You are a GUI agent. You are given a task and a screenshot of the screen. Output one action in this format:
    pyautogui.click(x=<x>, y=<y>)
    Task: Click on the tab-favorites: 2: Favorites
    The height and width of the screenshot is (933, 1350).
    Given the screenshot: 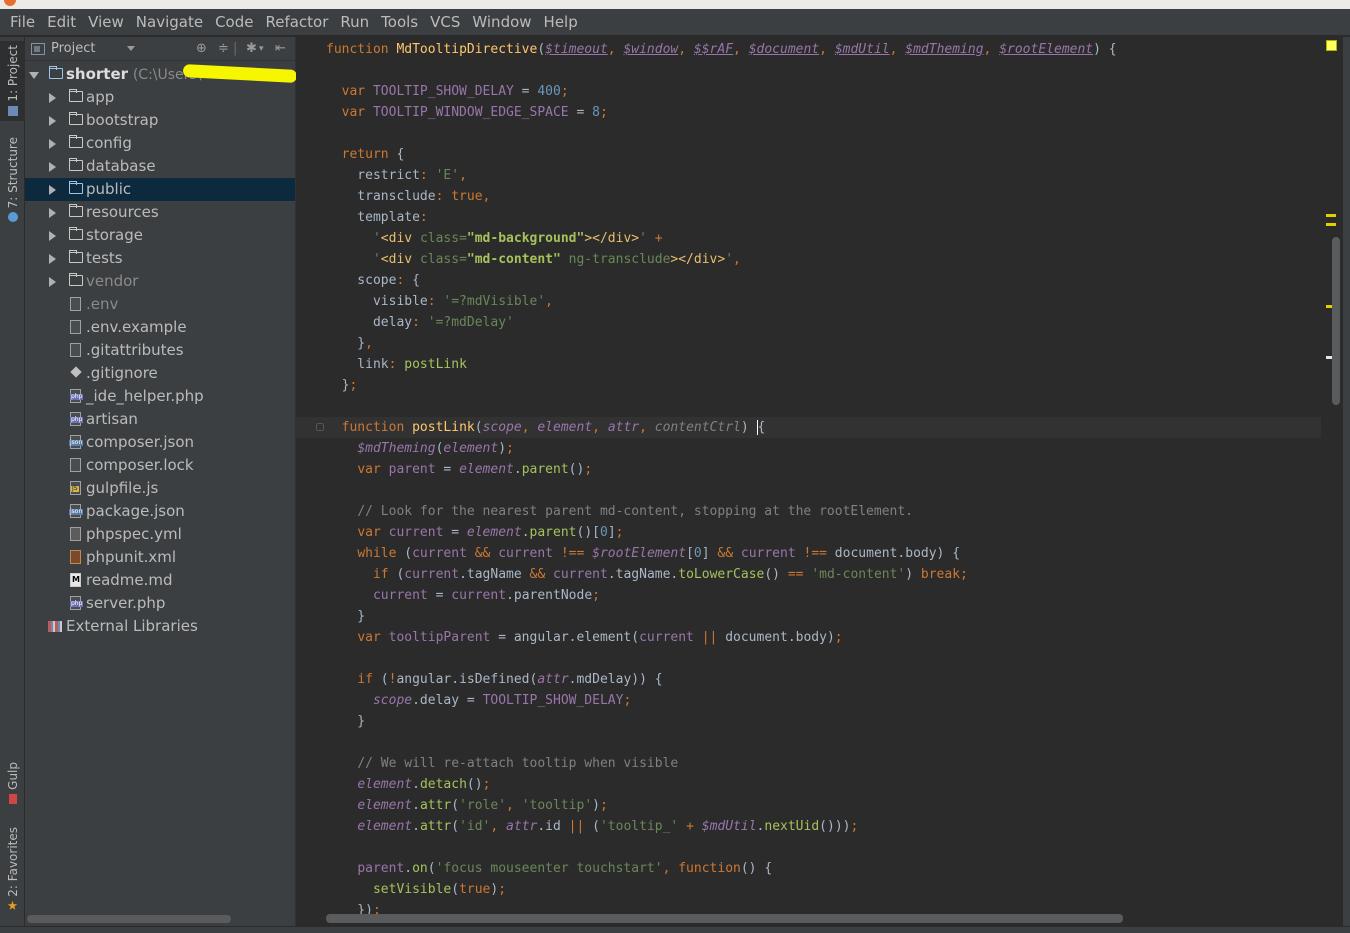 What is the action you would take?
    pyautogui.click(x=12, y=872)
    